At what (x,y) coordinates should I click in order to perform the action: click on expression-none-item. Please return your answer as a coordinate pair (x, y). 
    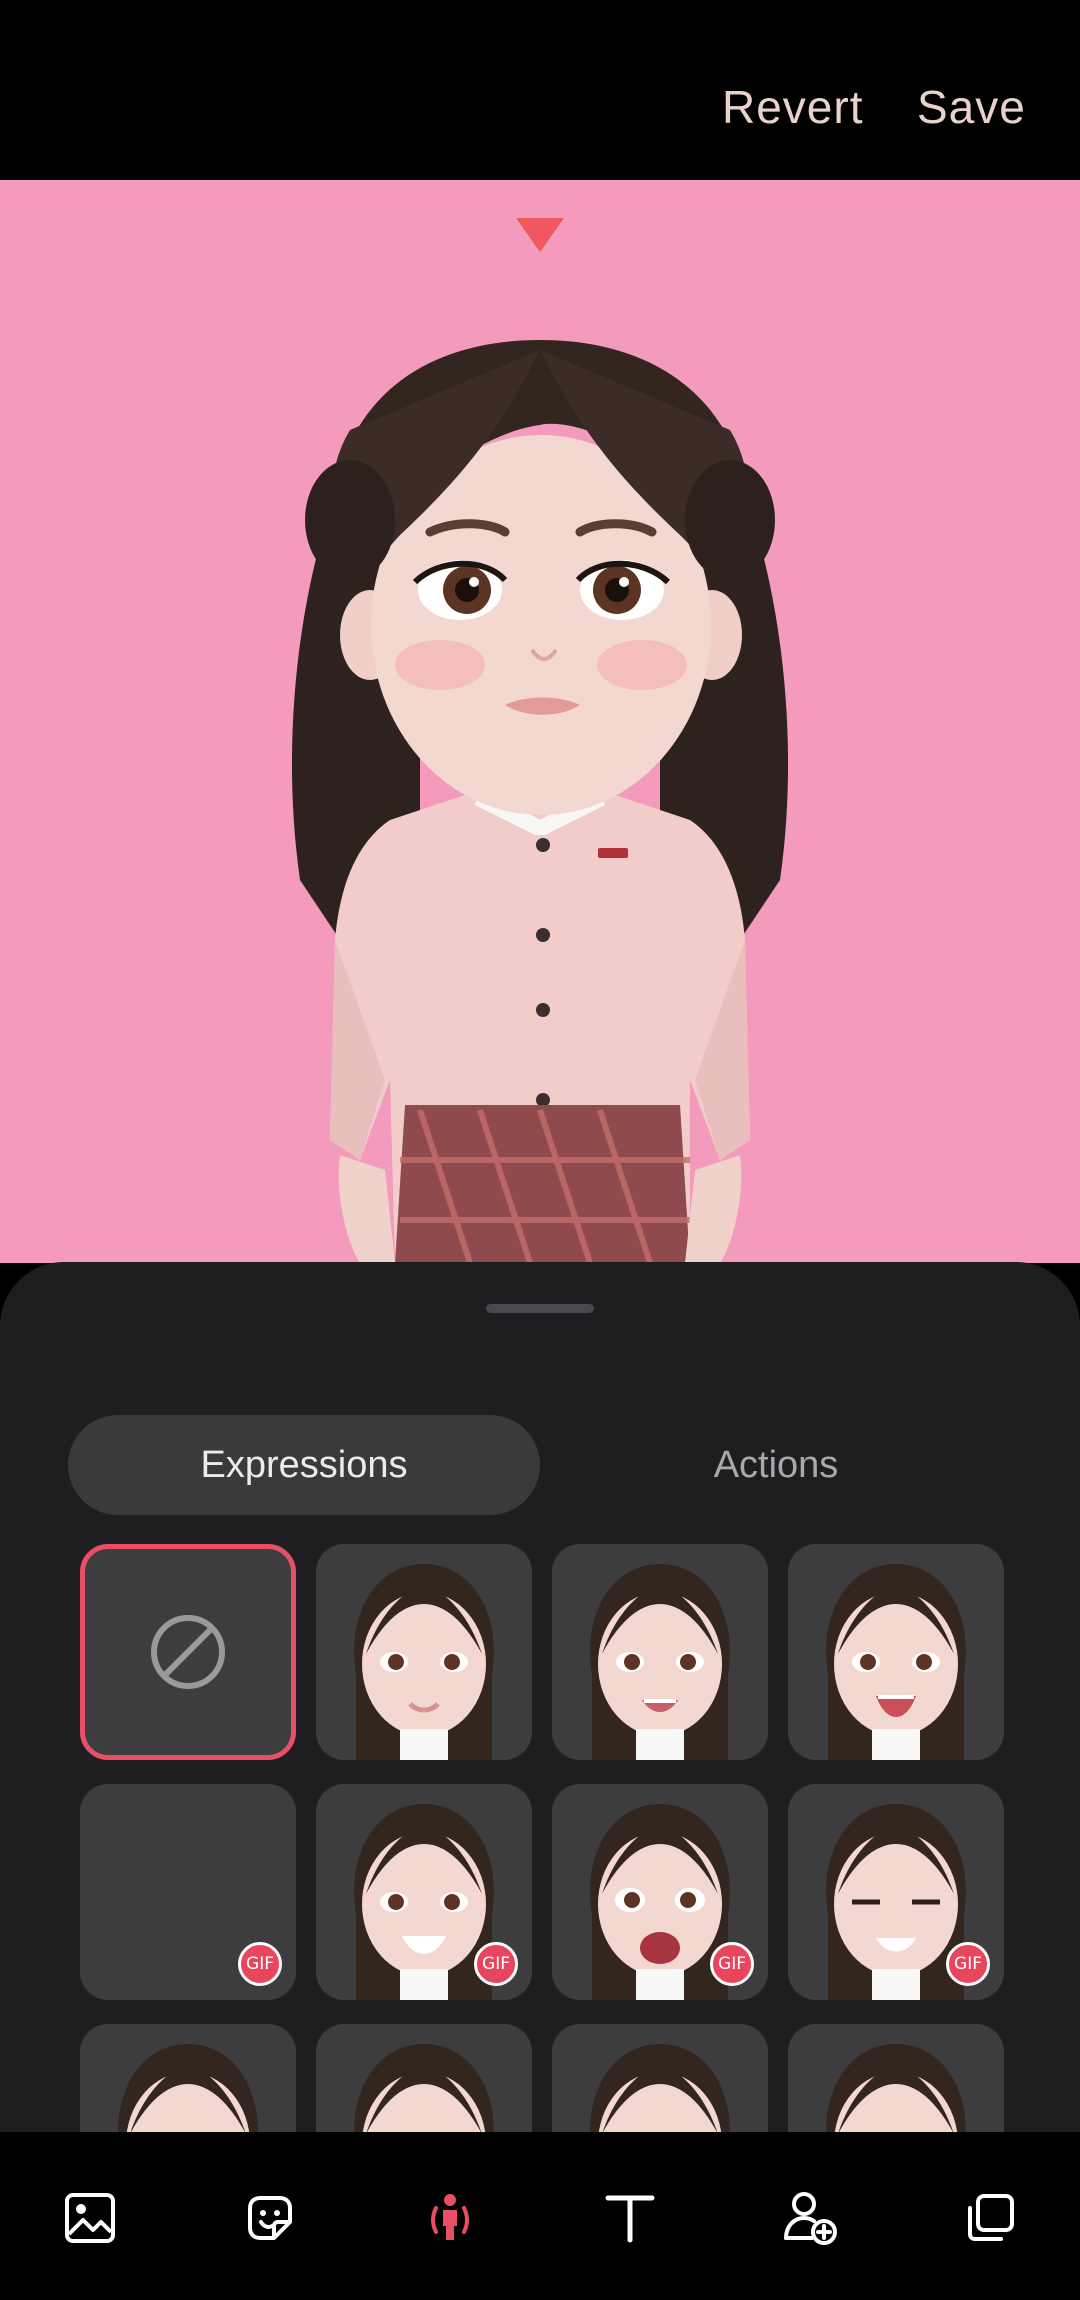
    Looking at the image, I should click on (188, 1652).